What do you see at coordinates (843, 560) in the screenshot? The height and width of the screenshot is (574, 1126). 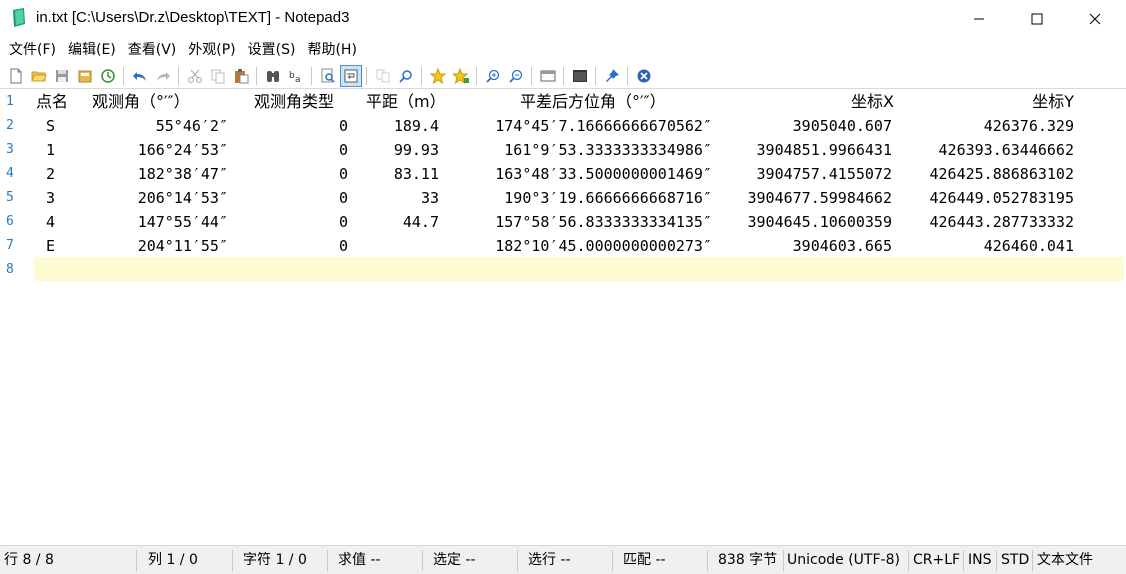 I see `status-encoding: Unicode (UTF-8)` at bounding box center [843, 560].